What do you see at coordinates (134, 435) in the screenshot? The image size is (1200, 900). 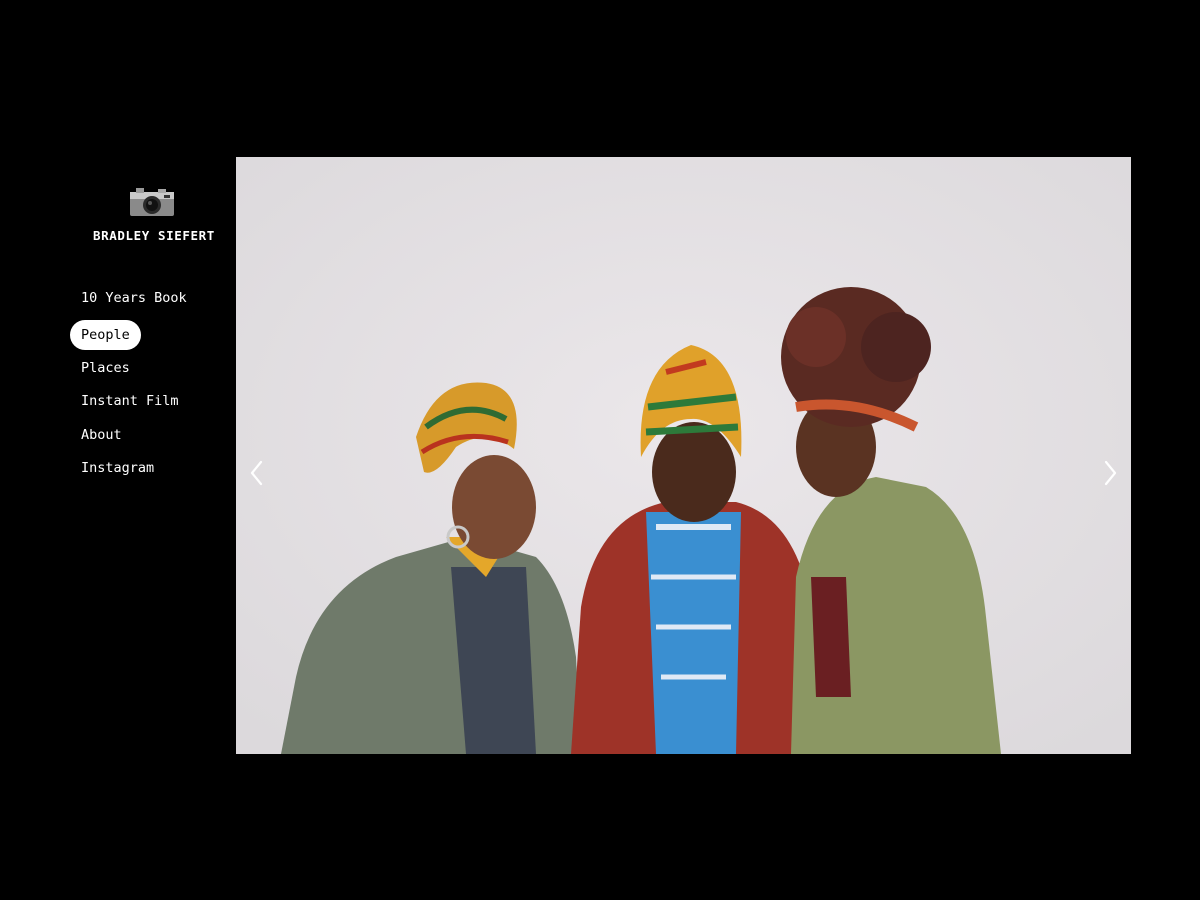 I see `nav-item-about: About` at bounding box center [134, 435].